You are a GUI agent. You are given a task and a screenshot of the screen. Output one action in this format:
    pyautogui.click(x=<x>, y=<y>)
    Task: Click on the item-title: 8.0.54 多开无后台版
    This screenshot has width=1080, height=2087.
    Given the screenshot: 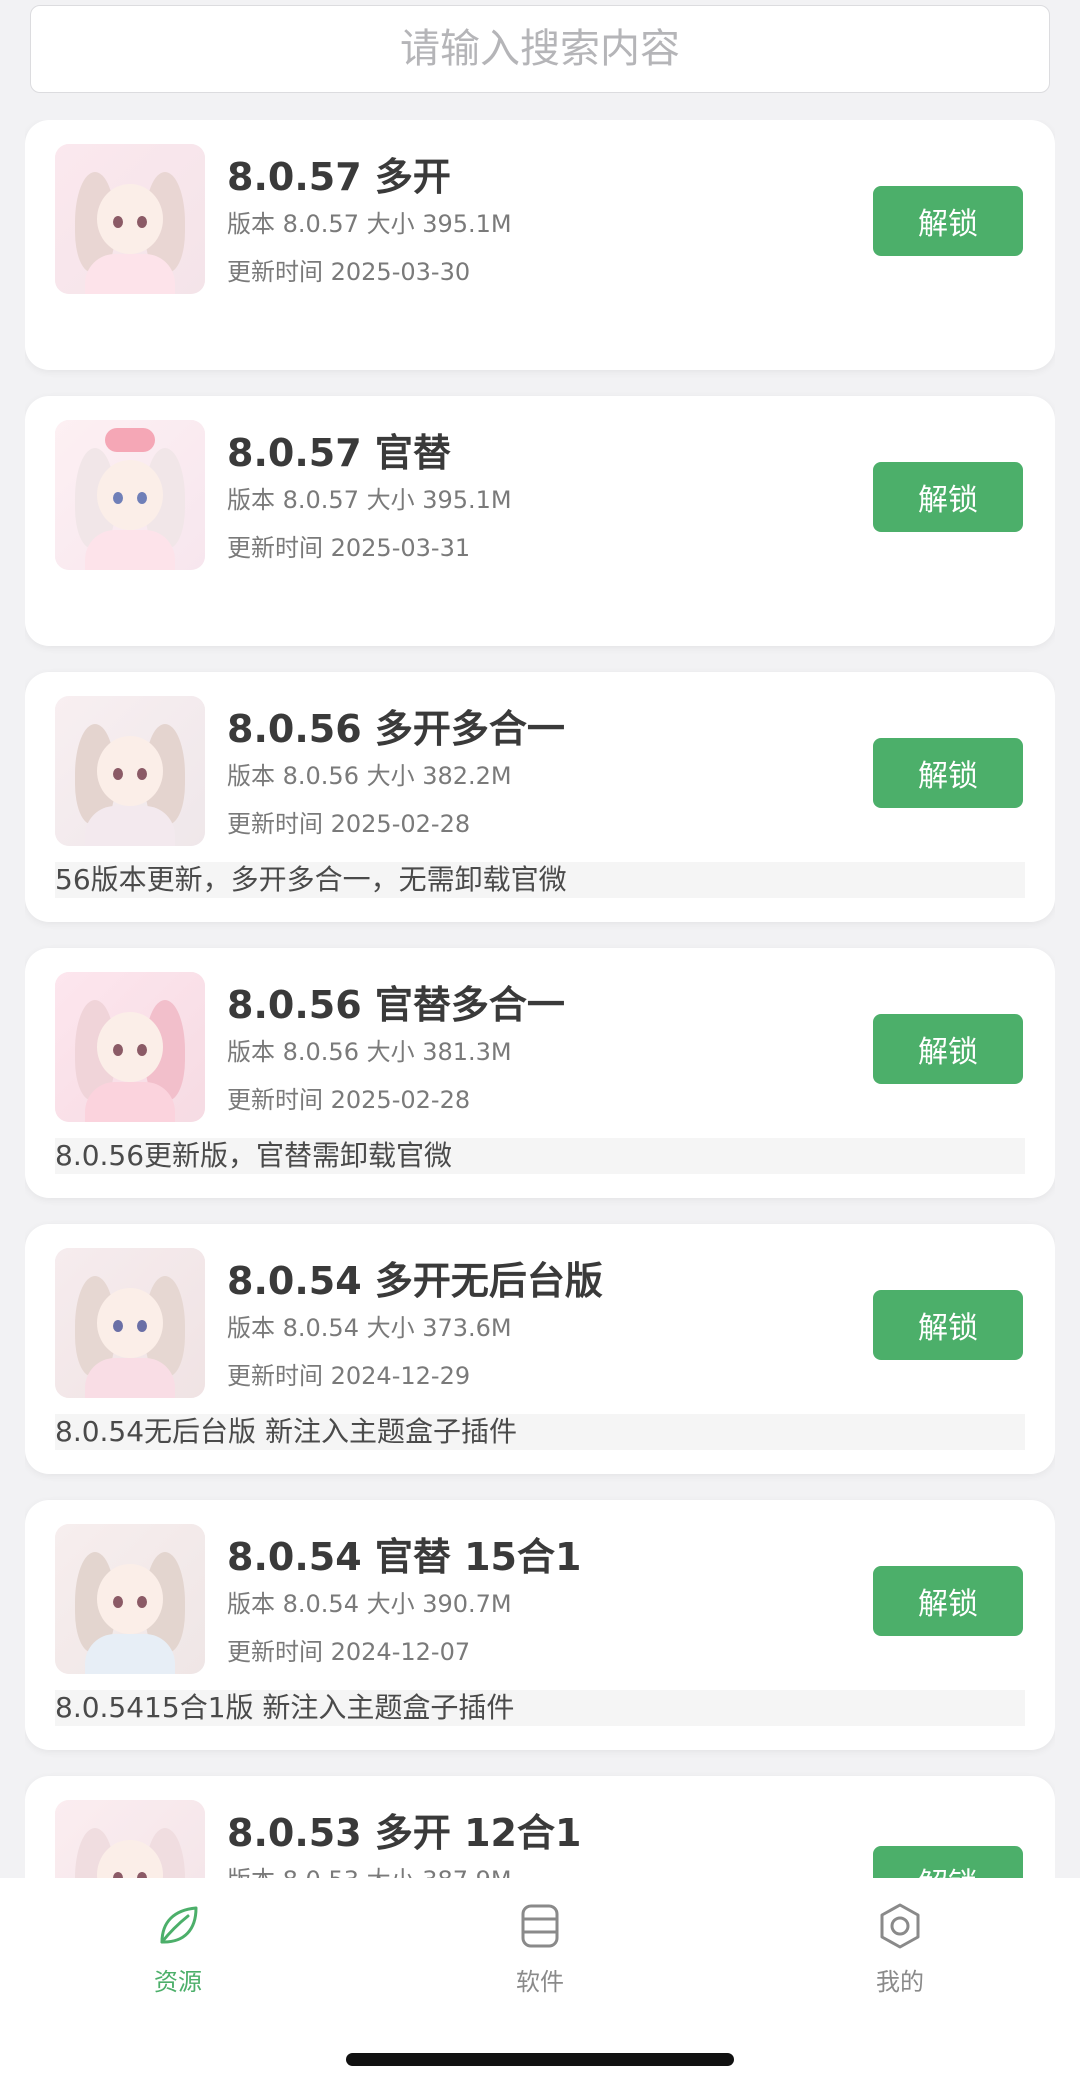 What is the action you would take?
    pyautogui.click(x=415, y=1281)
    